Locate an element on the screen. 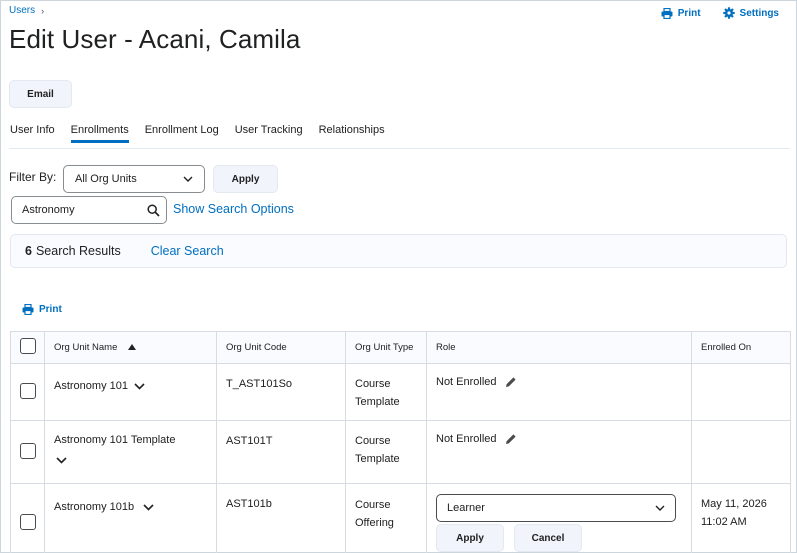  col-org-unit-name: Org Unit Name is located at coordinates (130, 347).